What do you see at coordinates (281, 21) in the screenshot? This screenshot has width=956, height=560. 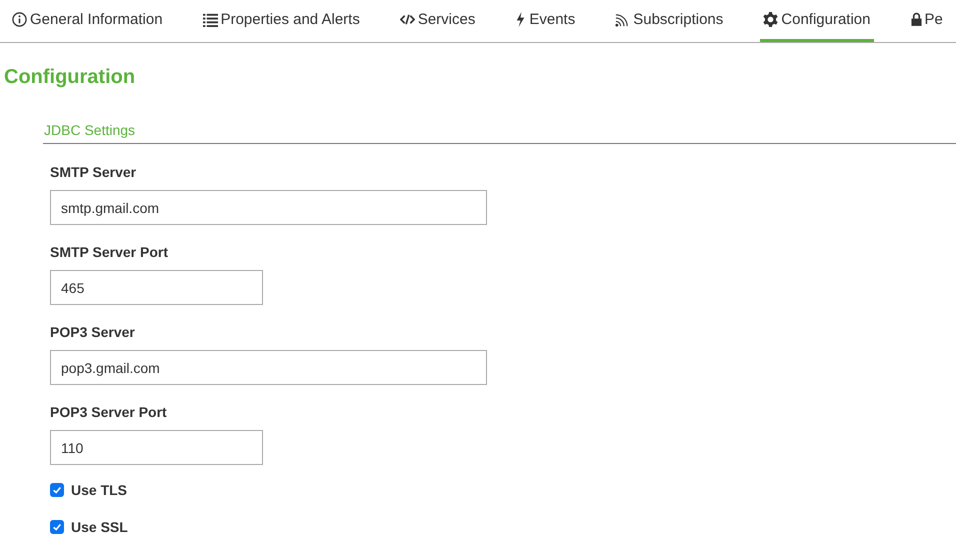 I see `tab: Properties and Alerts` at bounding box center [281, 21].